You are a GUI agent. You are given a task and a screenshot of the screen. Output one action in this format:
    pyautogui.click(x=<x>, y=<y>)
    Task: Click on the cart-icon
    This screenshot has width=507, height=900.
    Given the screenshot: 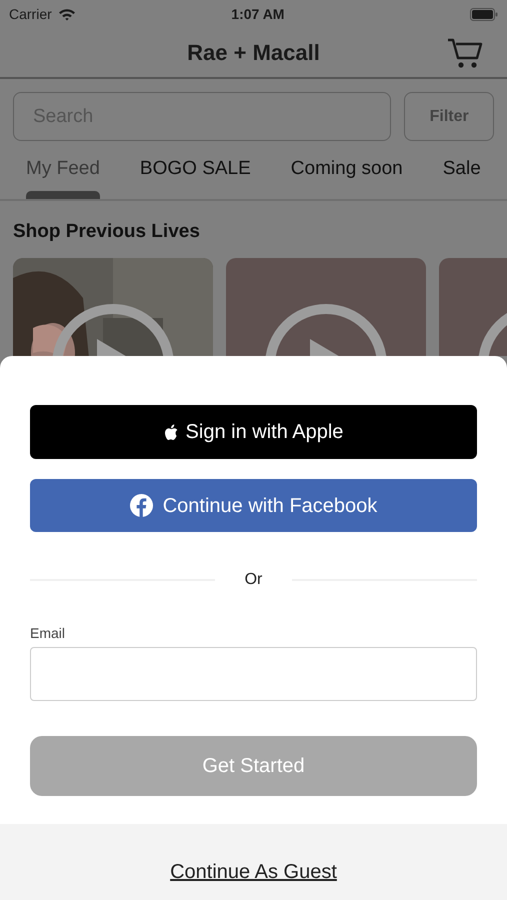 What is the action you would take?
    pyautogui.click(x=465, y=53)
    